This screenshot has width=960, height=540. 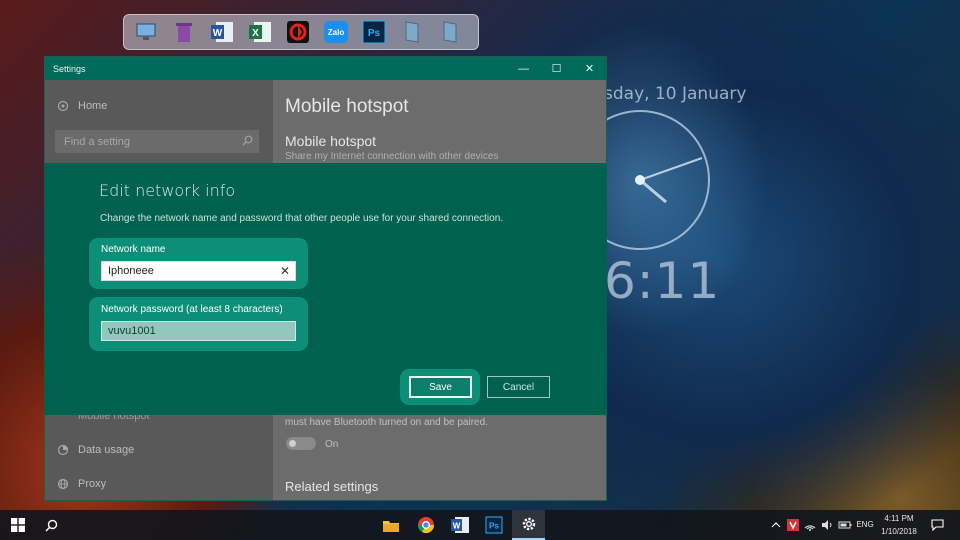 I want to click on chevron-up-icon, so click(x=776, y=525).